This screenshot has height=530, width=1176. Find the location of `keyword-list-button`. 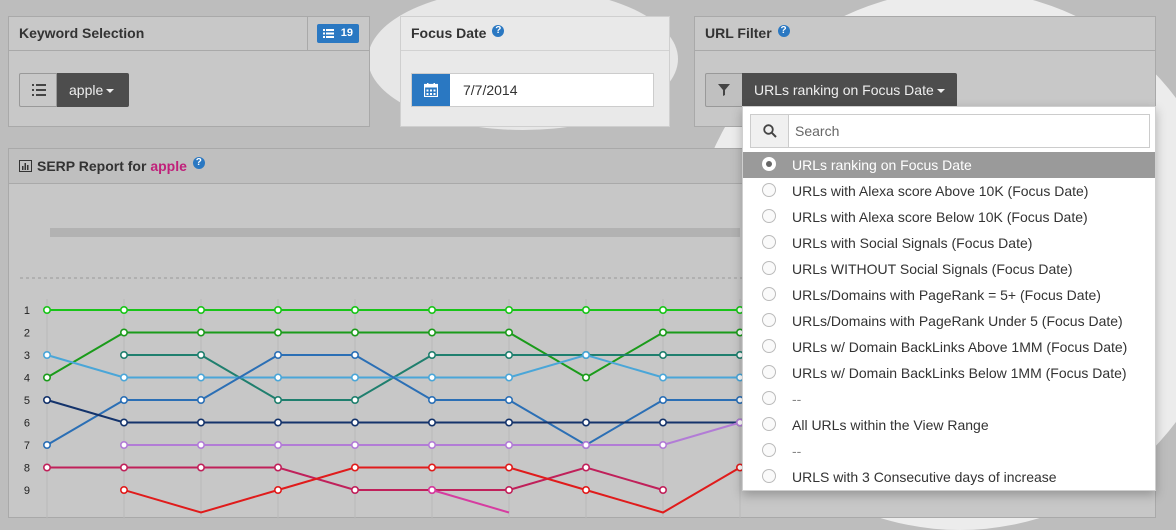

keyword-list-button is located at coordinates (38, 90).